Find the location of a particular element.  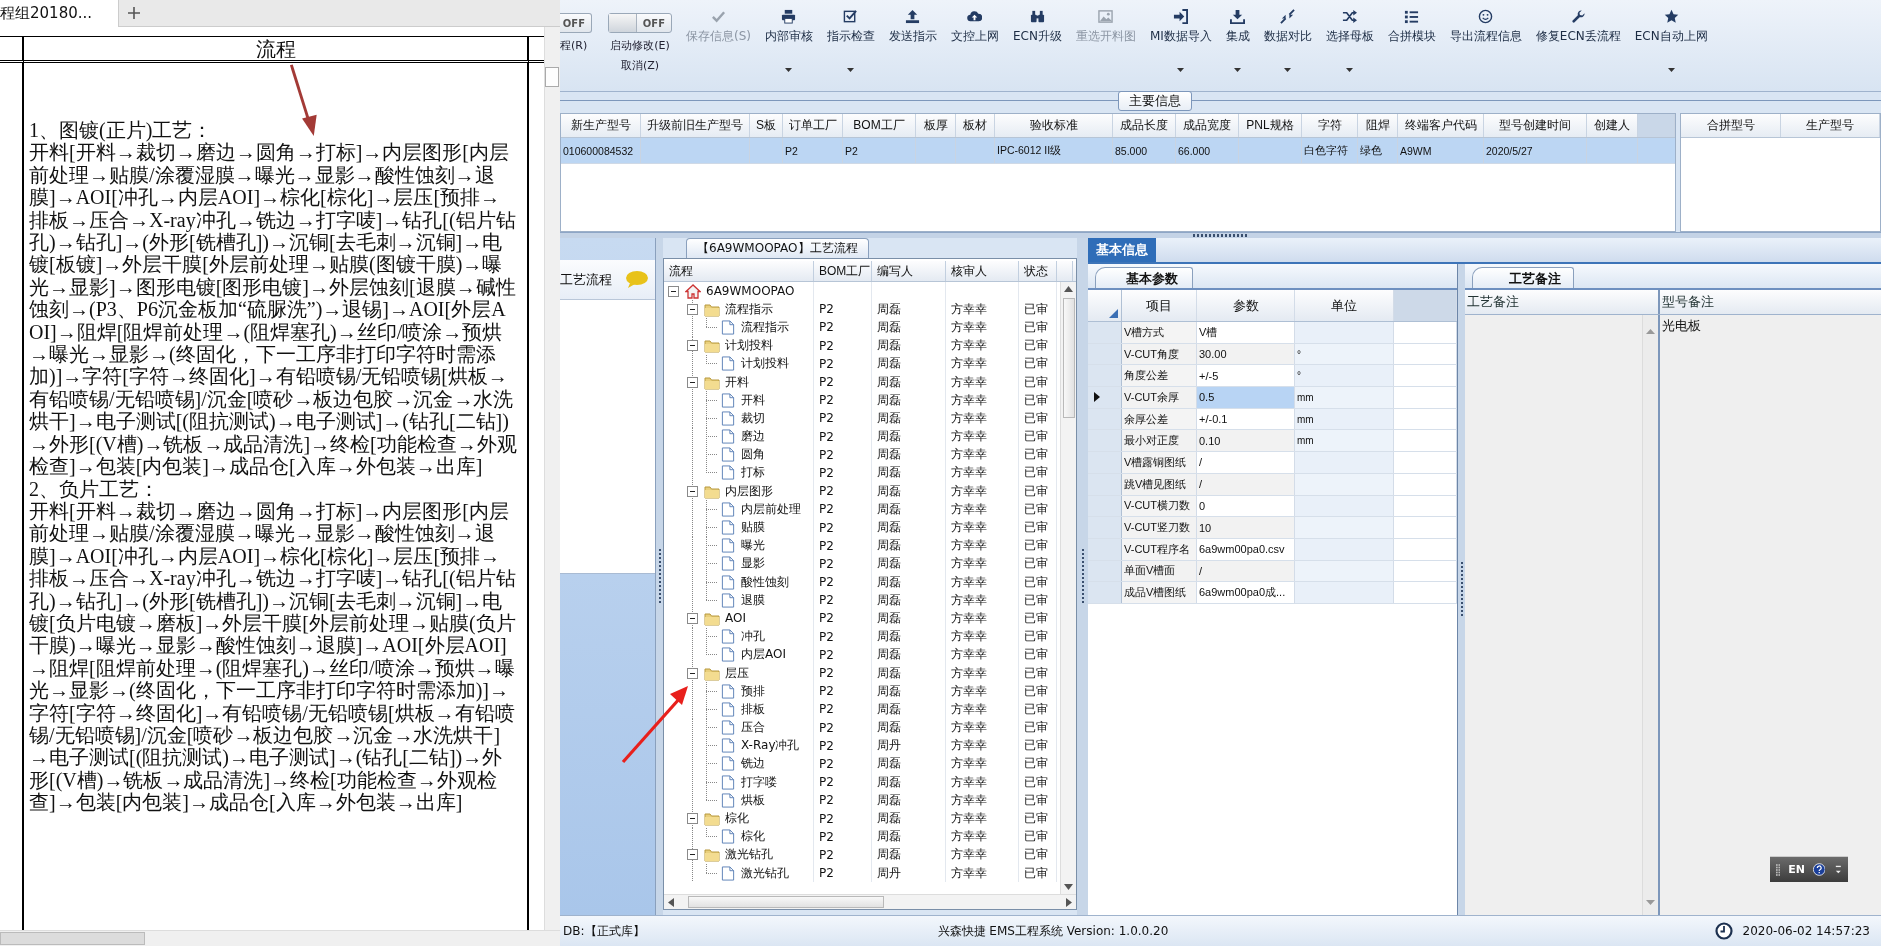

tree-label: 层压 is located at coordinates (737, 673).